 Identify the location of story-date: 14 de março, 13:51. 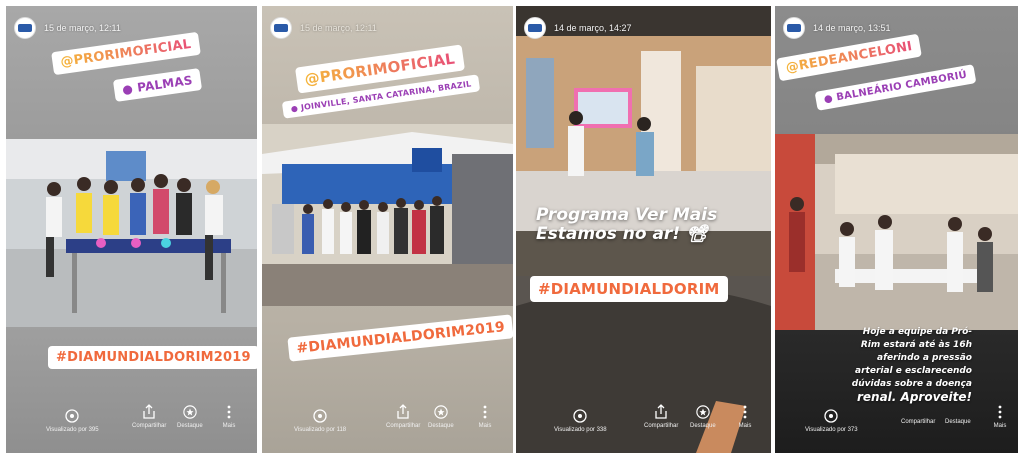
(852, 28).